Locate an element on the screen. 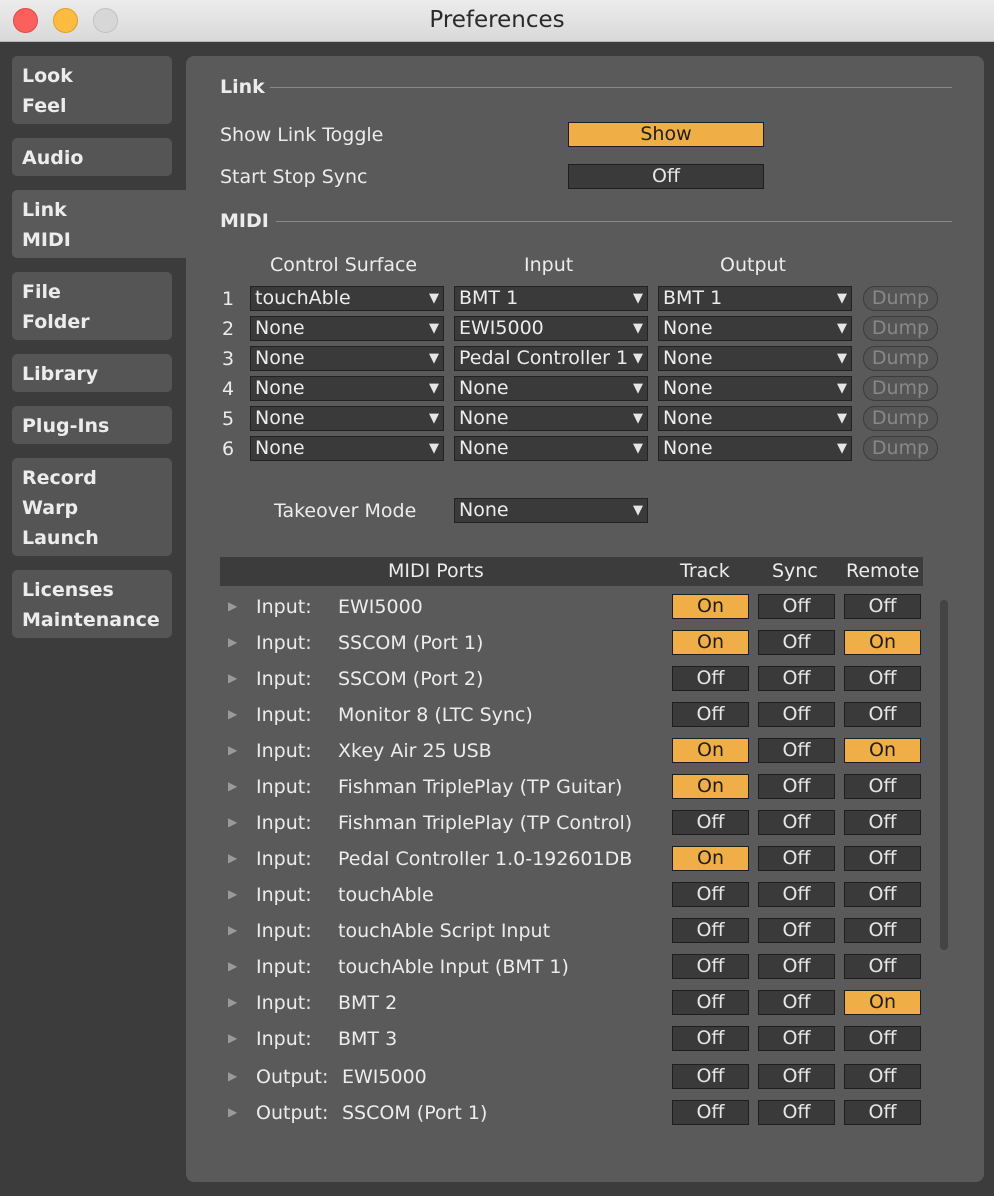  tab-library: Library is located at coordinates (92, 373).